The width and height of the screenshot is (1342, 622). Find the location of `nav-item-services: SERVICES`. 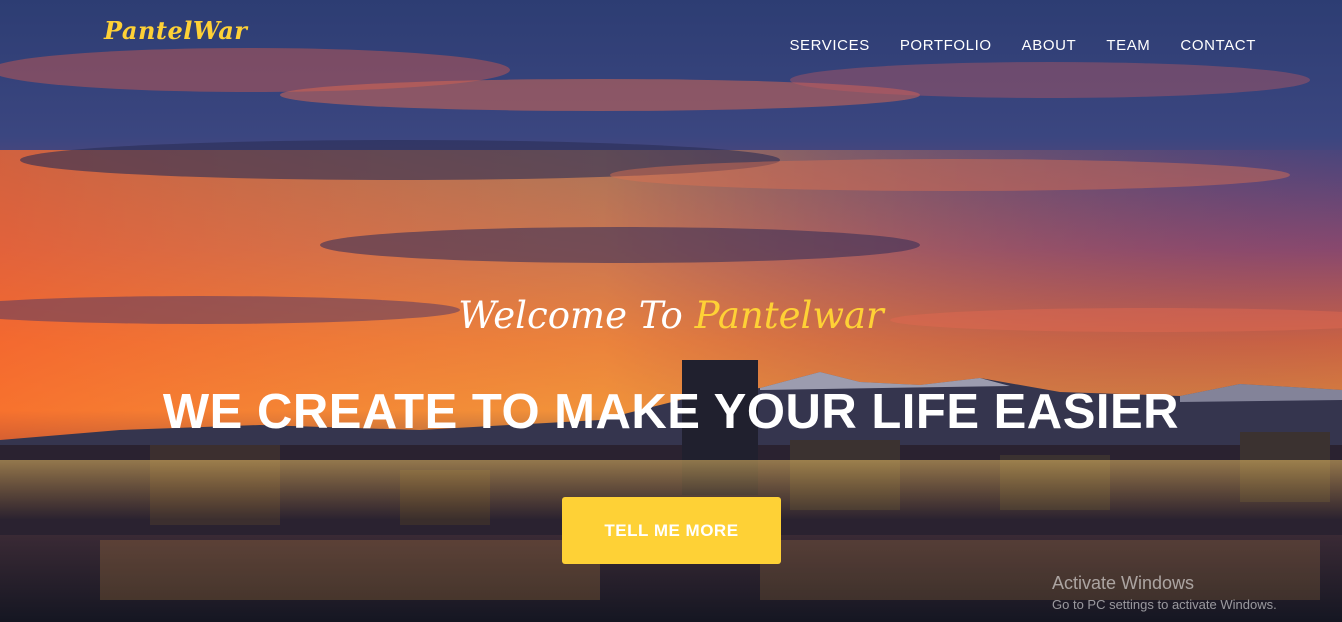

nav-item-services: SERVICES is located at coordinates (829, 46).